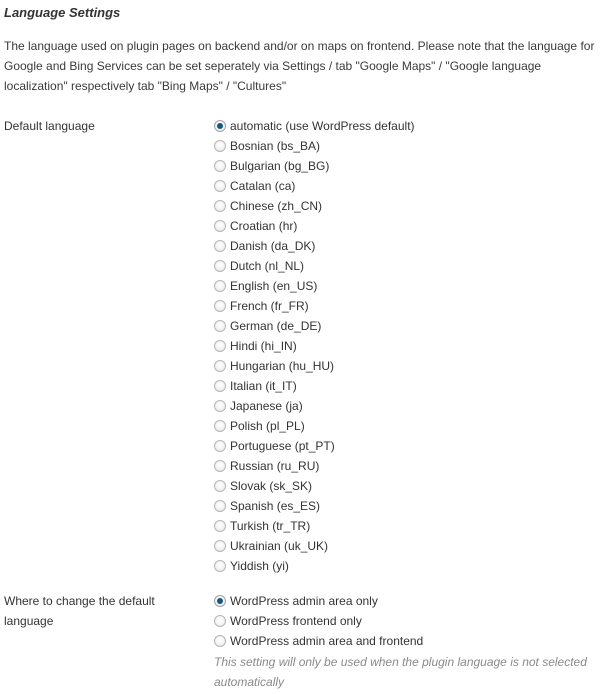 This screenshot has width=600, height=694. What do you see at coordinates (62, 12) in the screenshot?
I see `page-title: Language Settings` at bounding box center [62, 12].